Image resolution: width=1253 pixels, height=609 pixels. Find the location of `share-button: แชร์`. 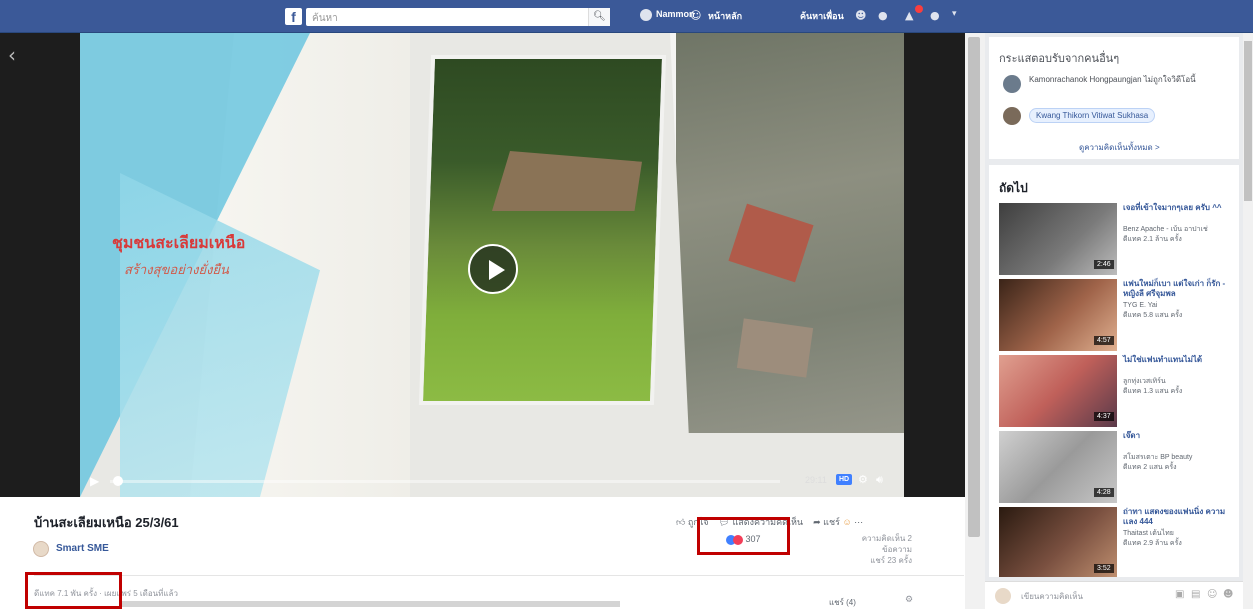

share-button: แชร์ is located at coordinates (831, 522).